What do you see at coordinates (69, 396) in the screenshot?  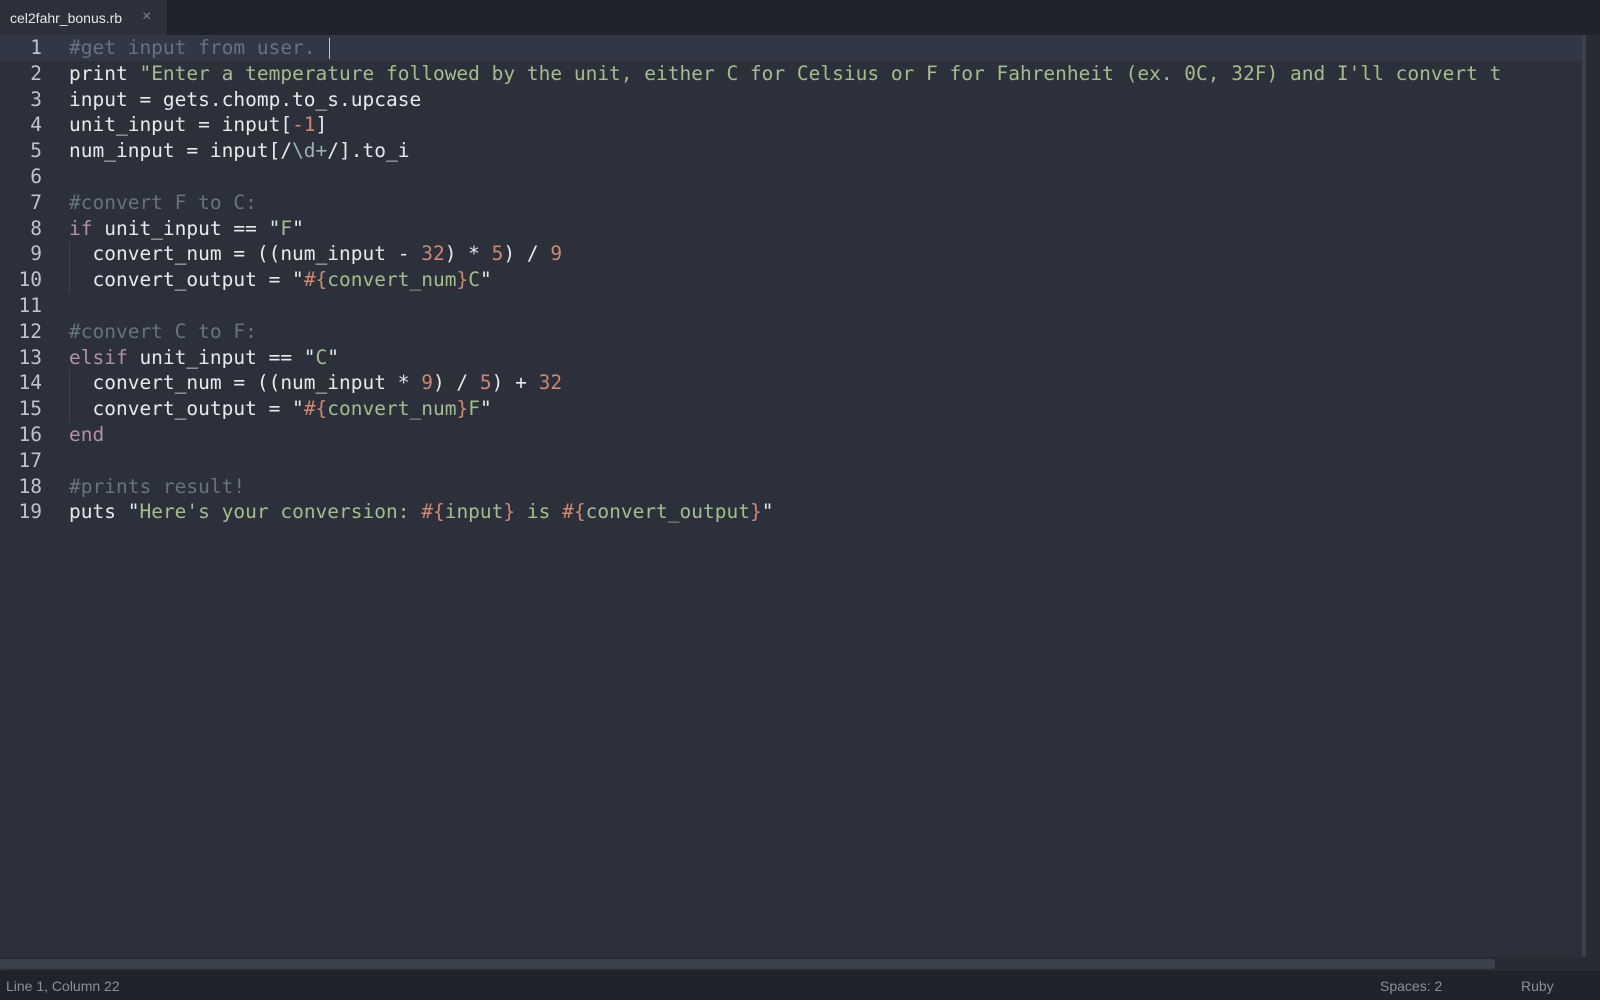 I see `indent-guide` at bounding box center [69, 396].